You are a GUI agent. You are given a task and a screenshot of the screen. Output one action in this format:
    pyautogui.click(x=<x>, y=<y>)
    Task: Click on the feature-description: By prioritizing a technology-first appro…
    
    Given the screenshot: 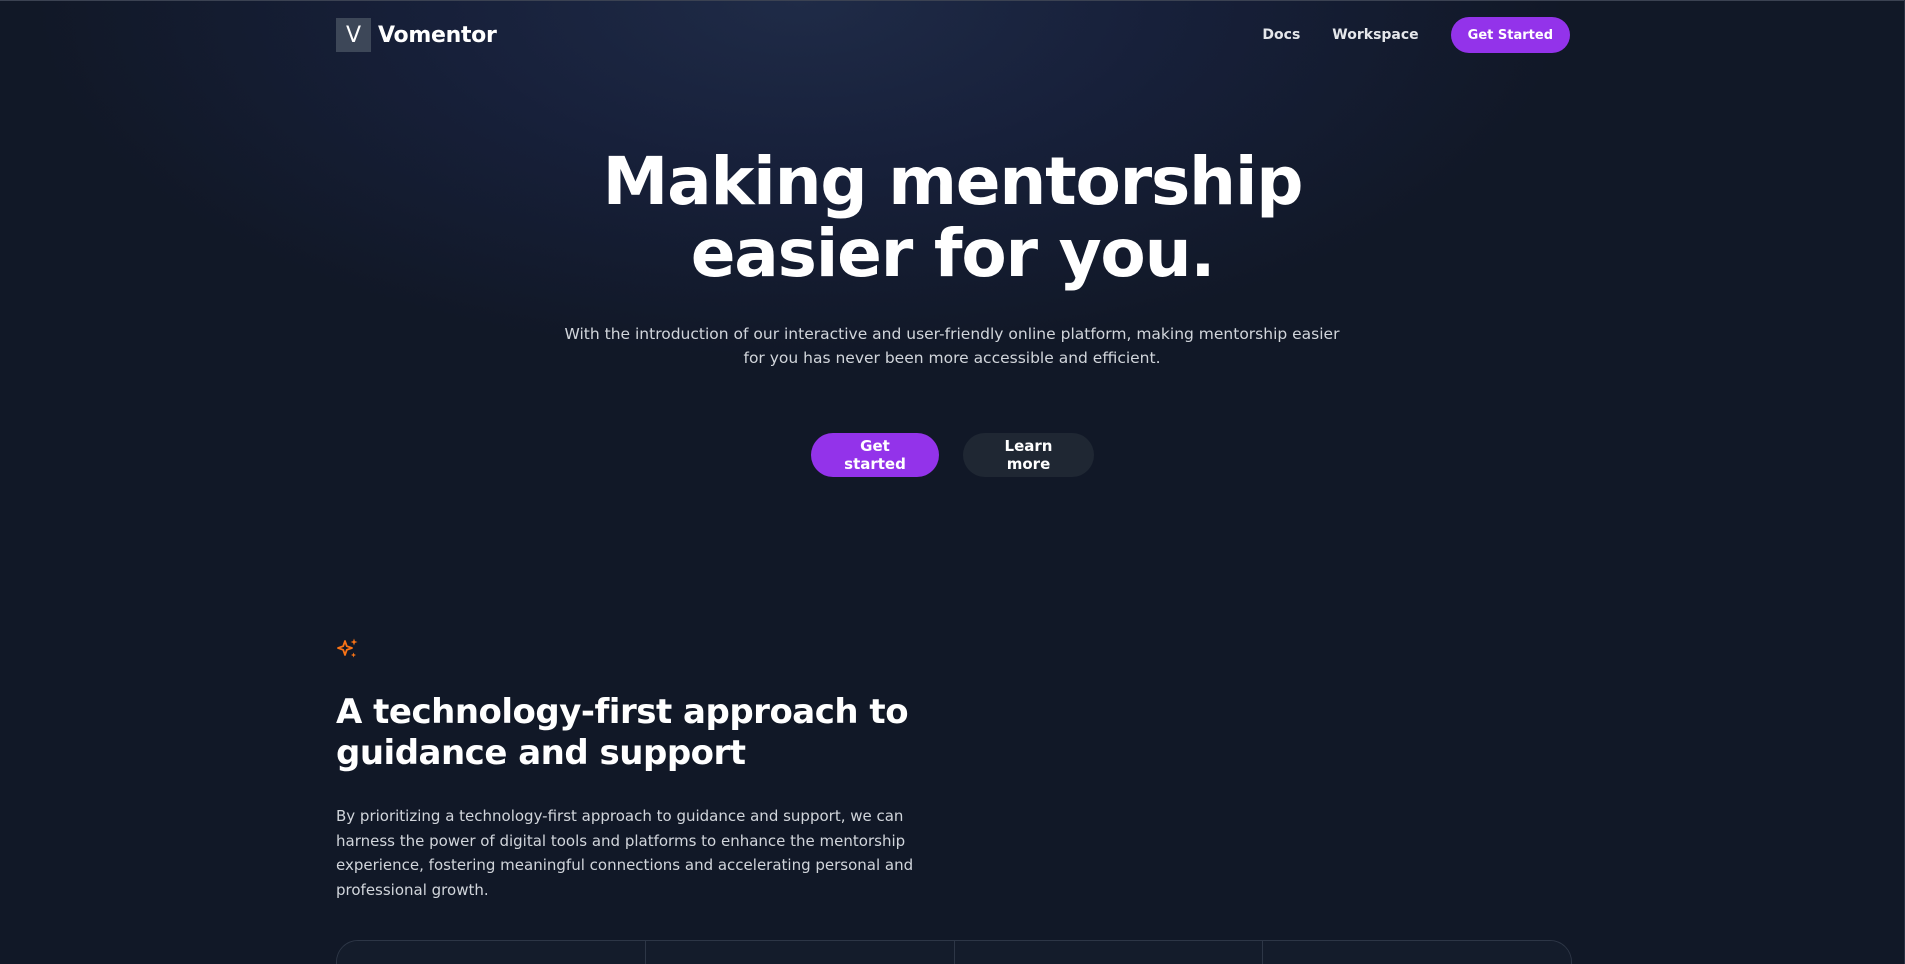 What is the action you would take?
    pyautogui.click(x=625, y=853)
    